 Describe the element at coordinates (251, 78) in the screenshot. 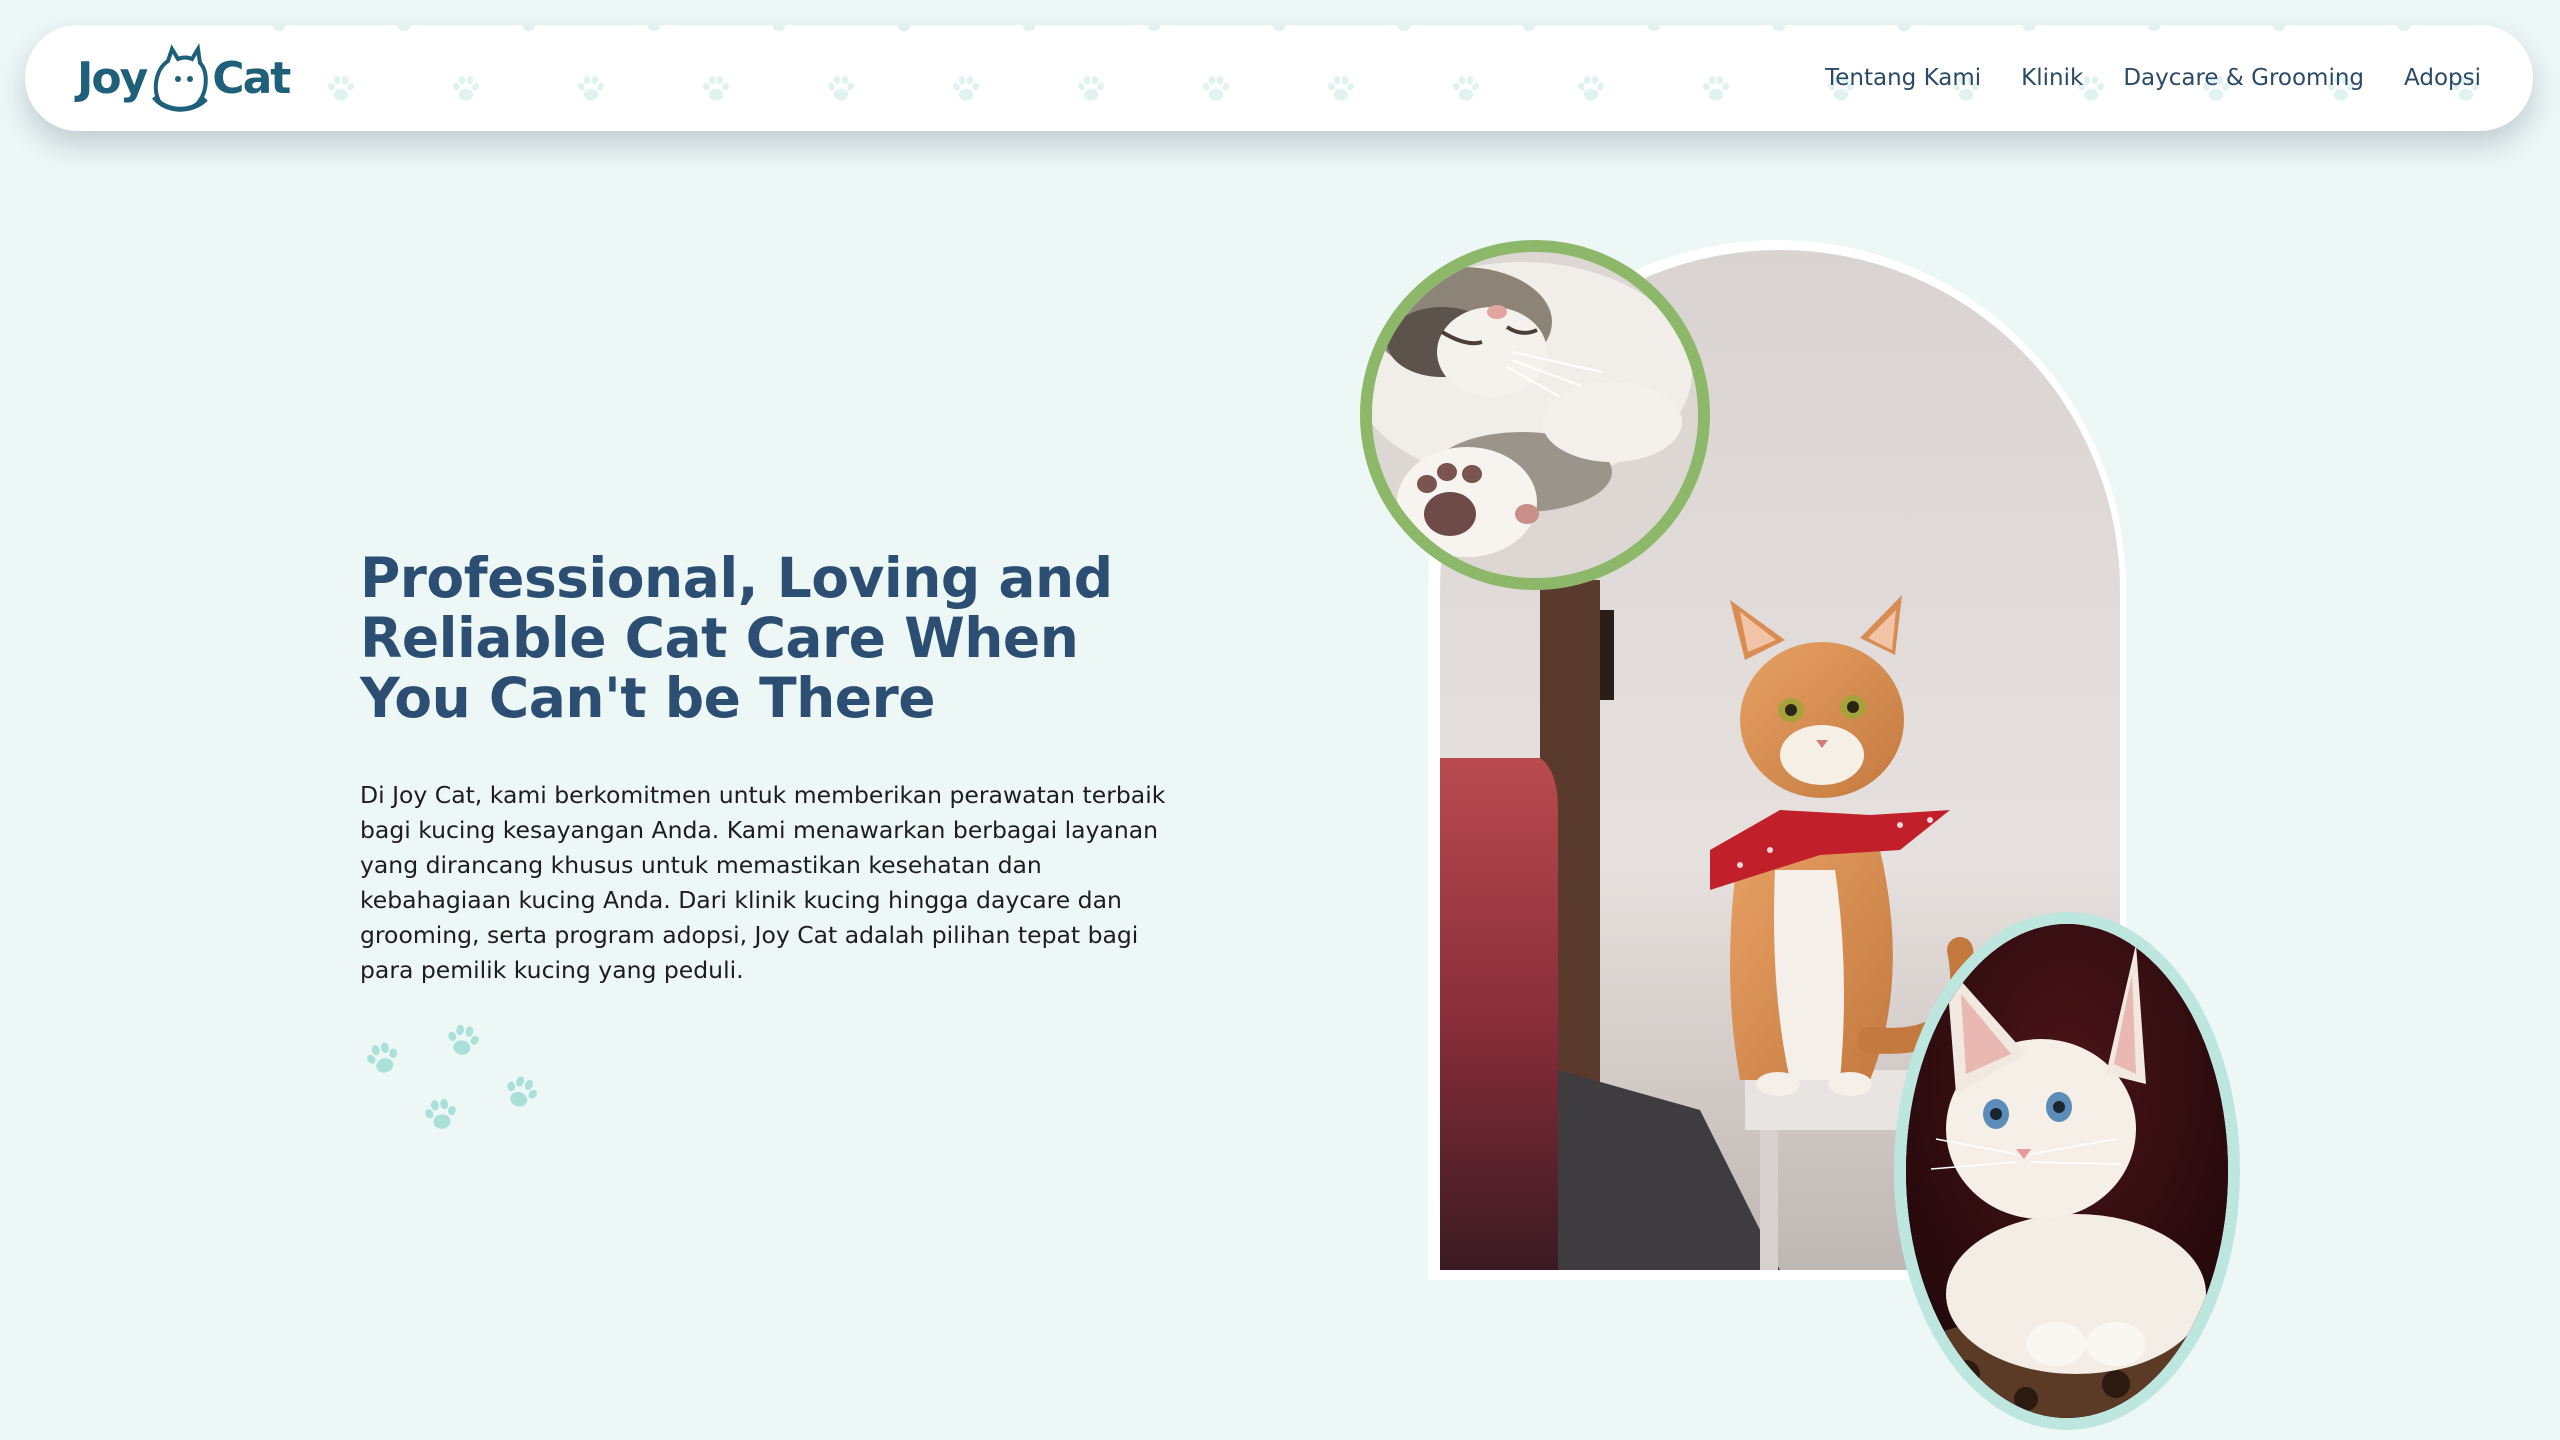

I see `logo-text-cat: Cat` at that location.